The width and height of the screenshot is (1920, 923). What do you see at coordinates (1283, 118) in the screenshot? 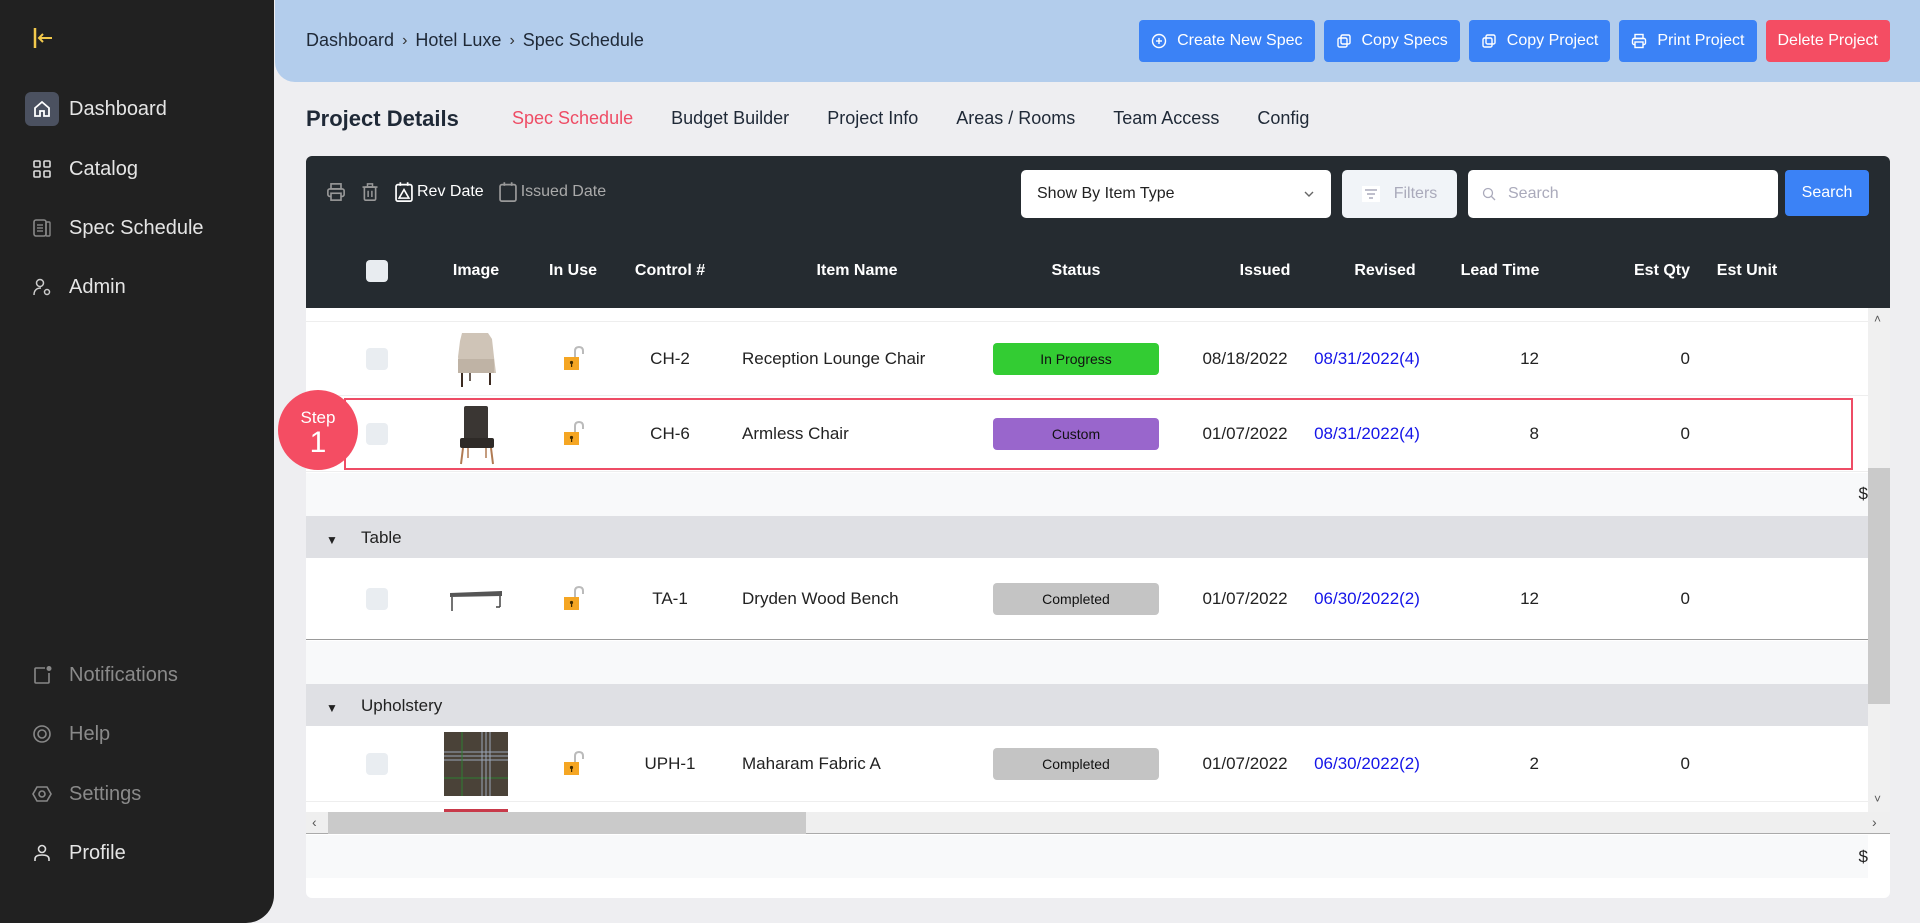
I see `tab-config: Config` at bounding box center [1283, 118].